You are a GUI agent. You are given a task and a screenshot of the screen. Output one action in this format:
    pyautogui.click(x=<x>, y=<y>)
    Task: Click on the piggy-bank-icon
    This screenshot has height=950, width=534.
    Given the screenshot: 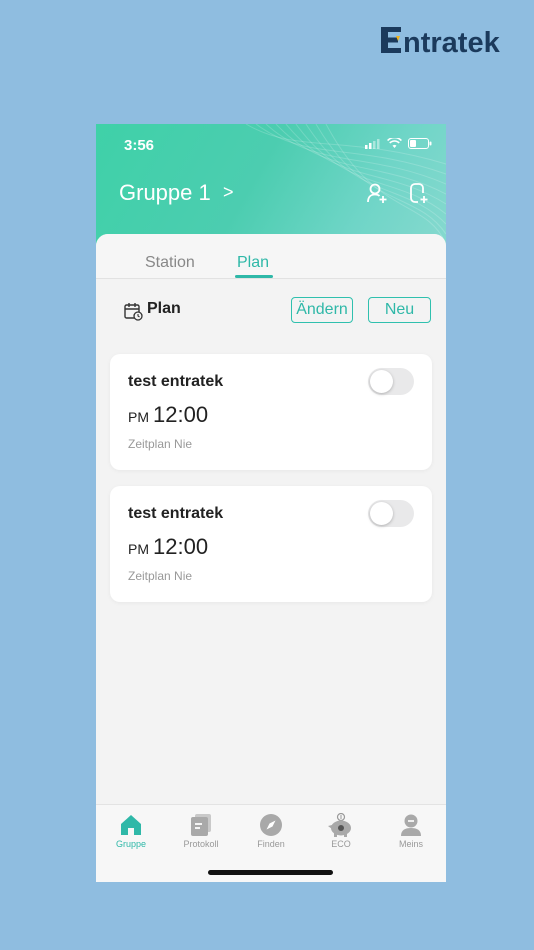 What is the action you would take?
    pyautogui.click(x=339, y=825)
    